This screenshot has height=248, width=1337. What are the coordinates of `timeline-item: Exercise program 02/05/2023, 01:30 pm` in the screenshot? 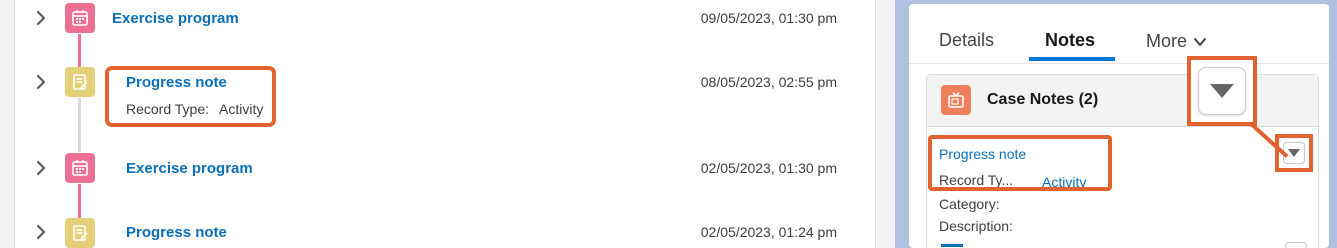 It's located at (445, 170).